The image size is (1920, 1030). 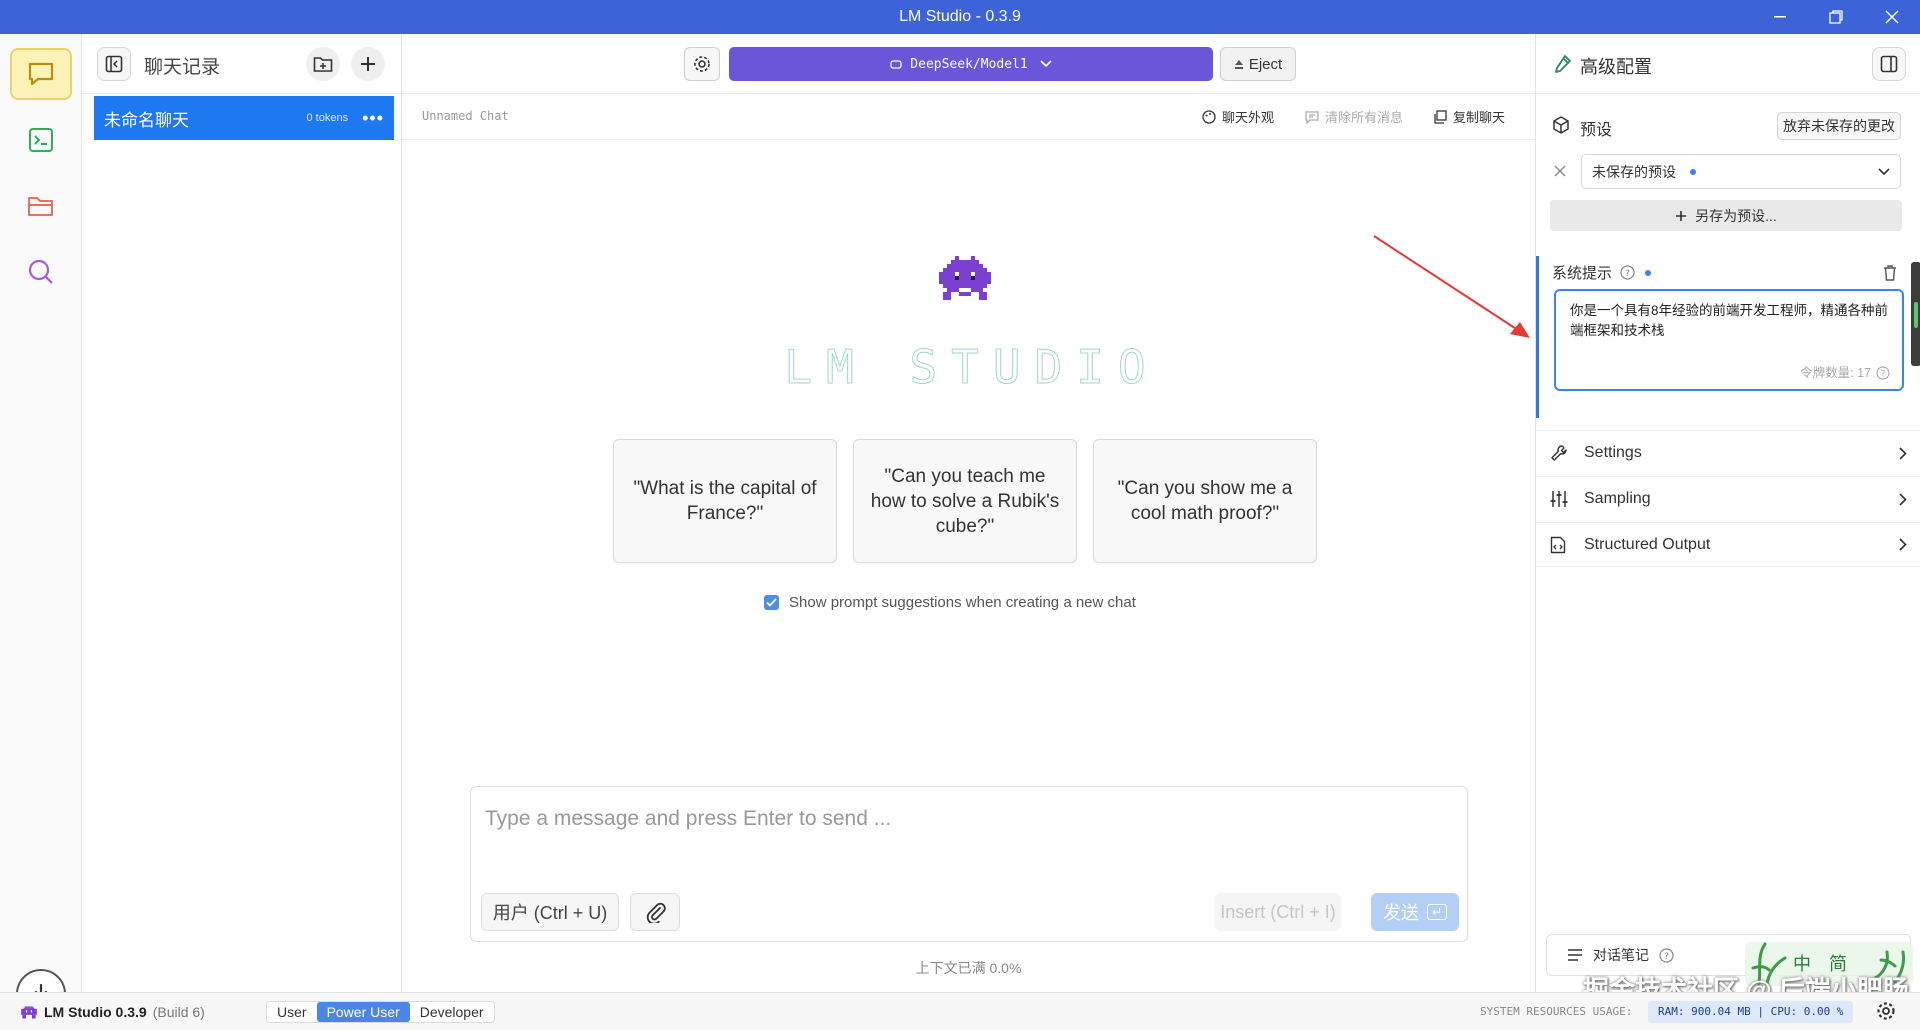 I want to click on send-button: 发送 ↵, so click(x=1415, y=912).